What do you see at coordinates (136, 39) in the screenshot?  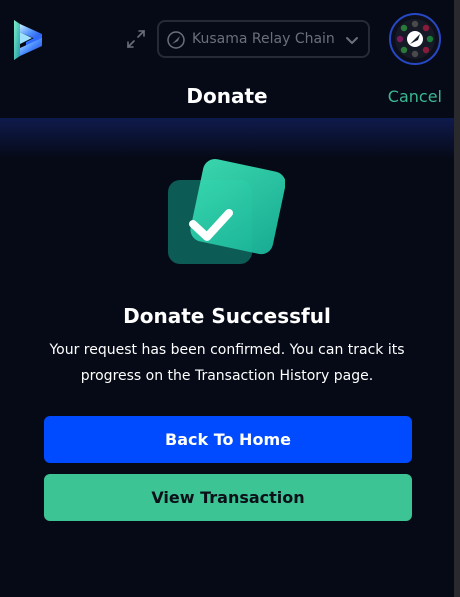 I see `expand-icon` at bounding box center [136, 39].